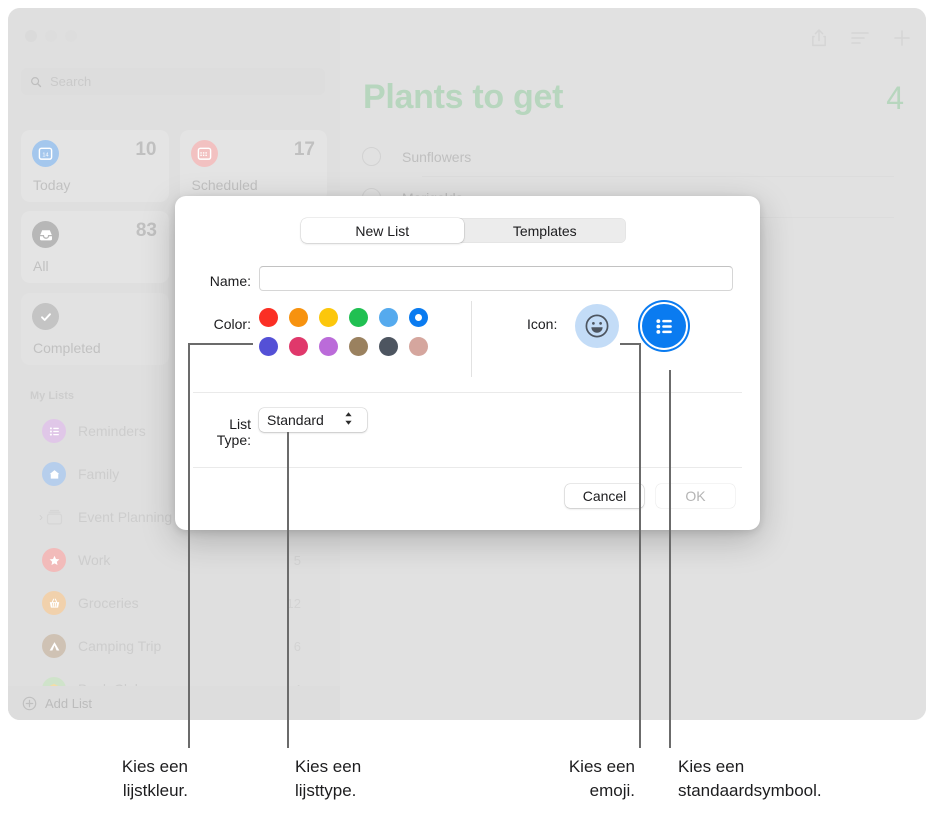 The height and width of the screenshot is (825, 934). What do you see at coordinates (358, 317) in the screenshot?
I see `color-swatch-green` at bounding box center [358, 317].